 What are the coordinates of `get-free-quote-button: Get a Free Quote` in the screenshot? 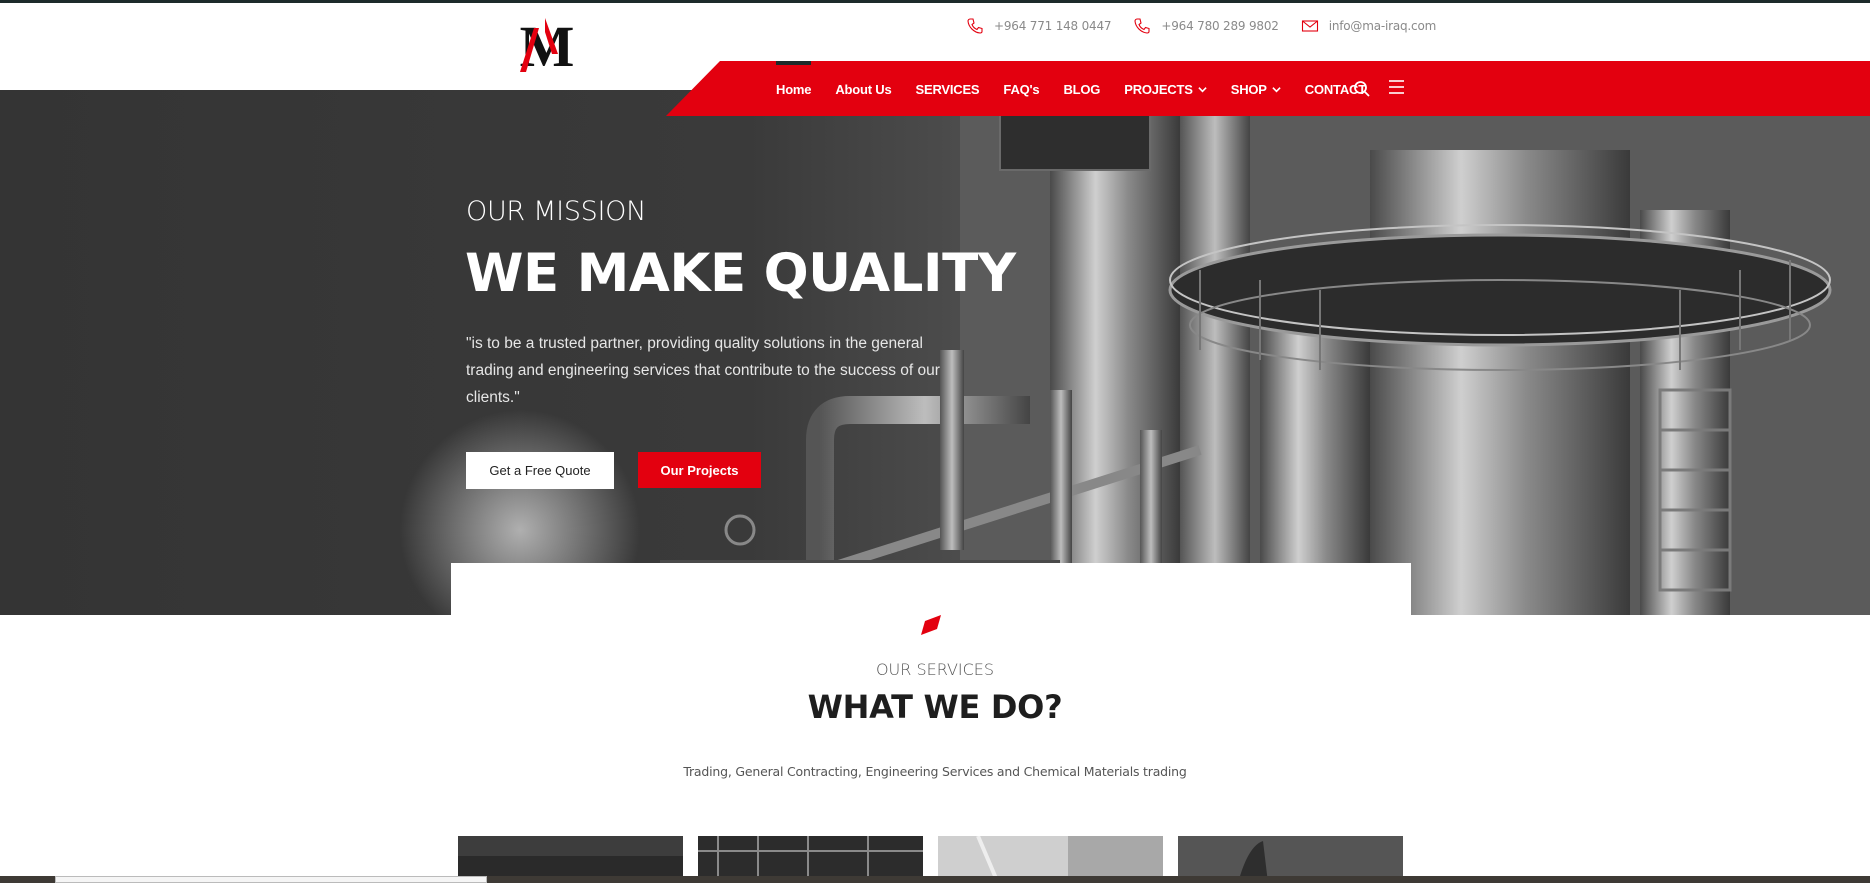 It's located at (540, 470).